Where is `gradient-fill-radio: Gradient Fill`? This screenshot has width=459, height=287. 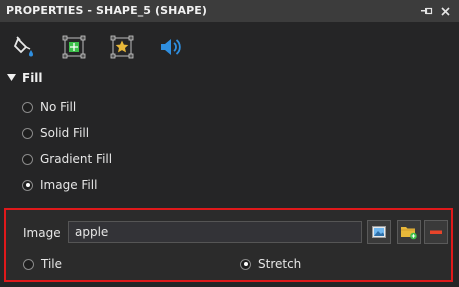 gradient-fill-radio: Gradient Fill is located at coordinates (67, 159).